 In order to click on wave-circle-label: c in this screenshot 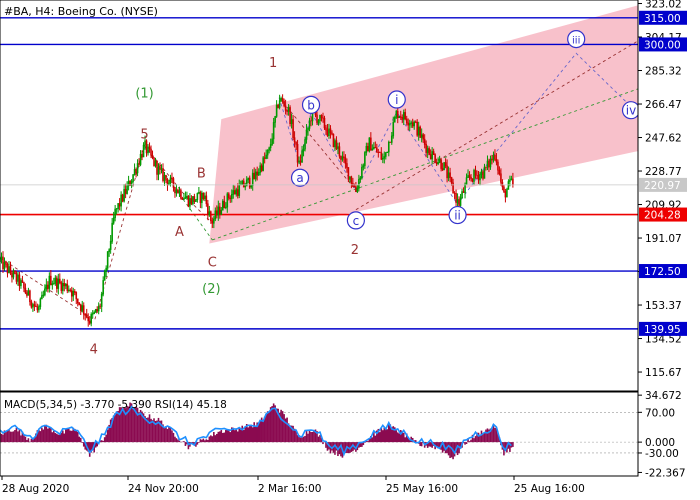, I will do `click(356, 221)`.